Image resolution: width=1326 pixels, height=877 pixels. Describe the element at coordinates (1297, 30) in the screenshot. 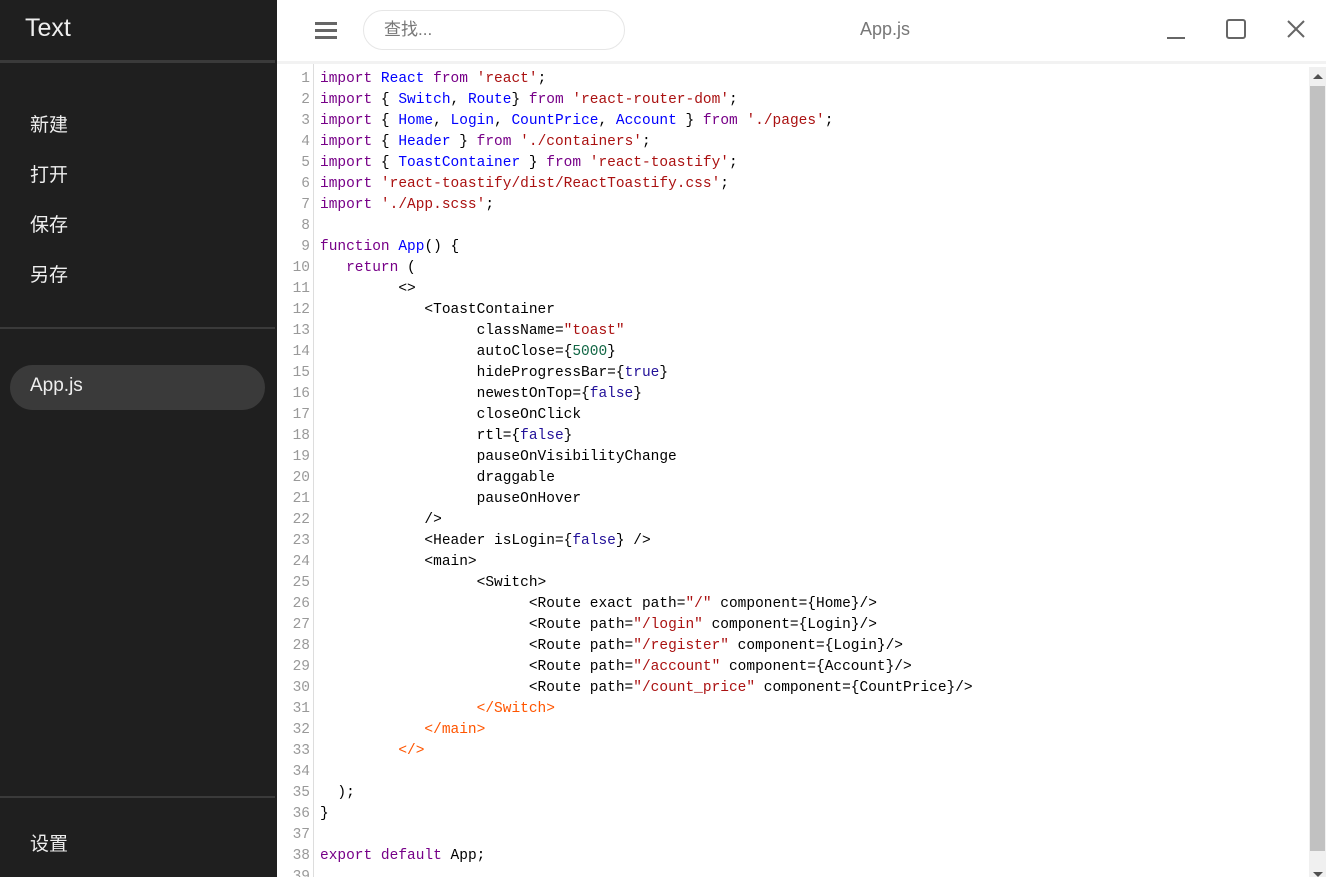

I see `close-icon` at that location.